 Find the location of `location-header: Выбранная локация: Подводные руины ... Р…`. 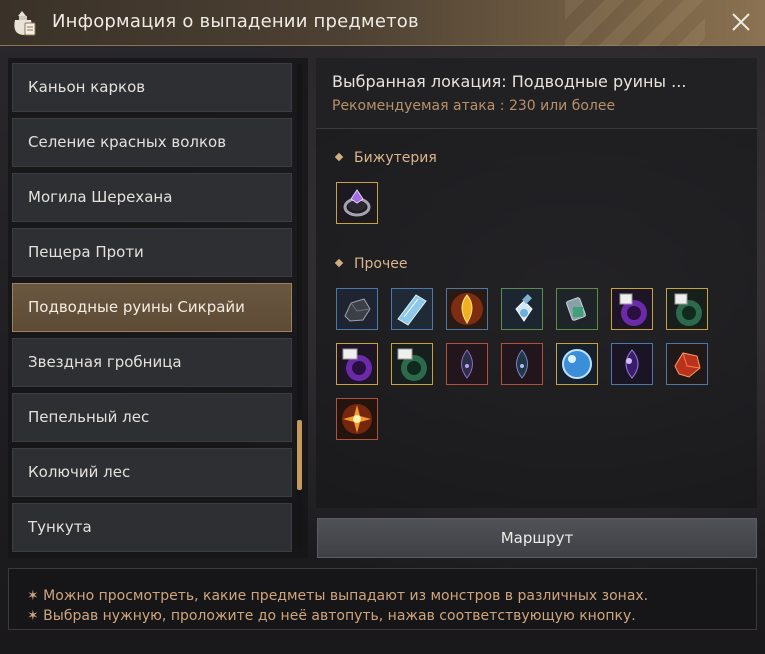

location-header: Выбранная локация: Подводные руины ... Р… is located at coordinates (536, 93).